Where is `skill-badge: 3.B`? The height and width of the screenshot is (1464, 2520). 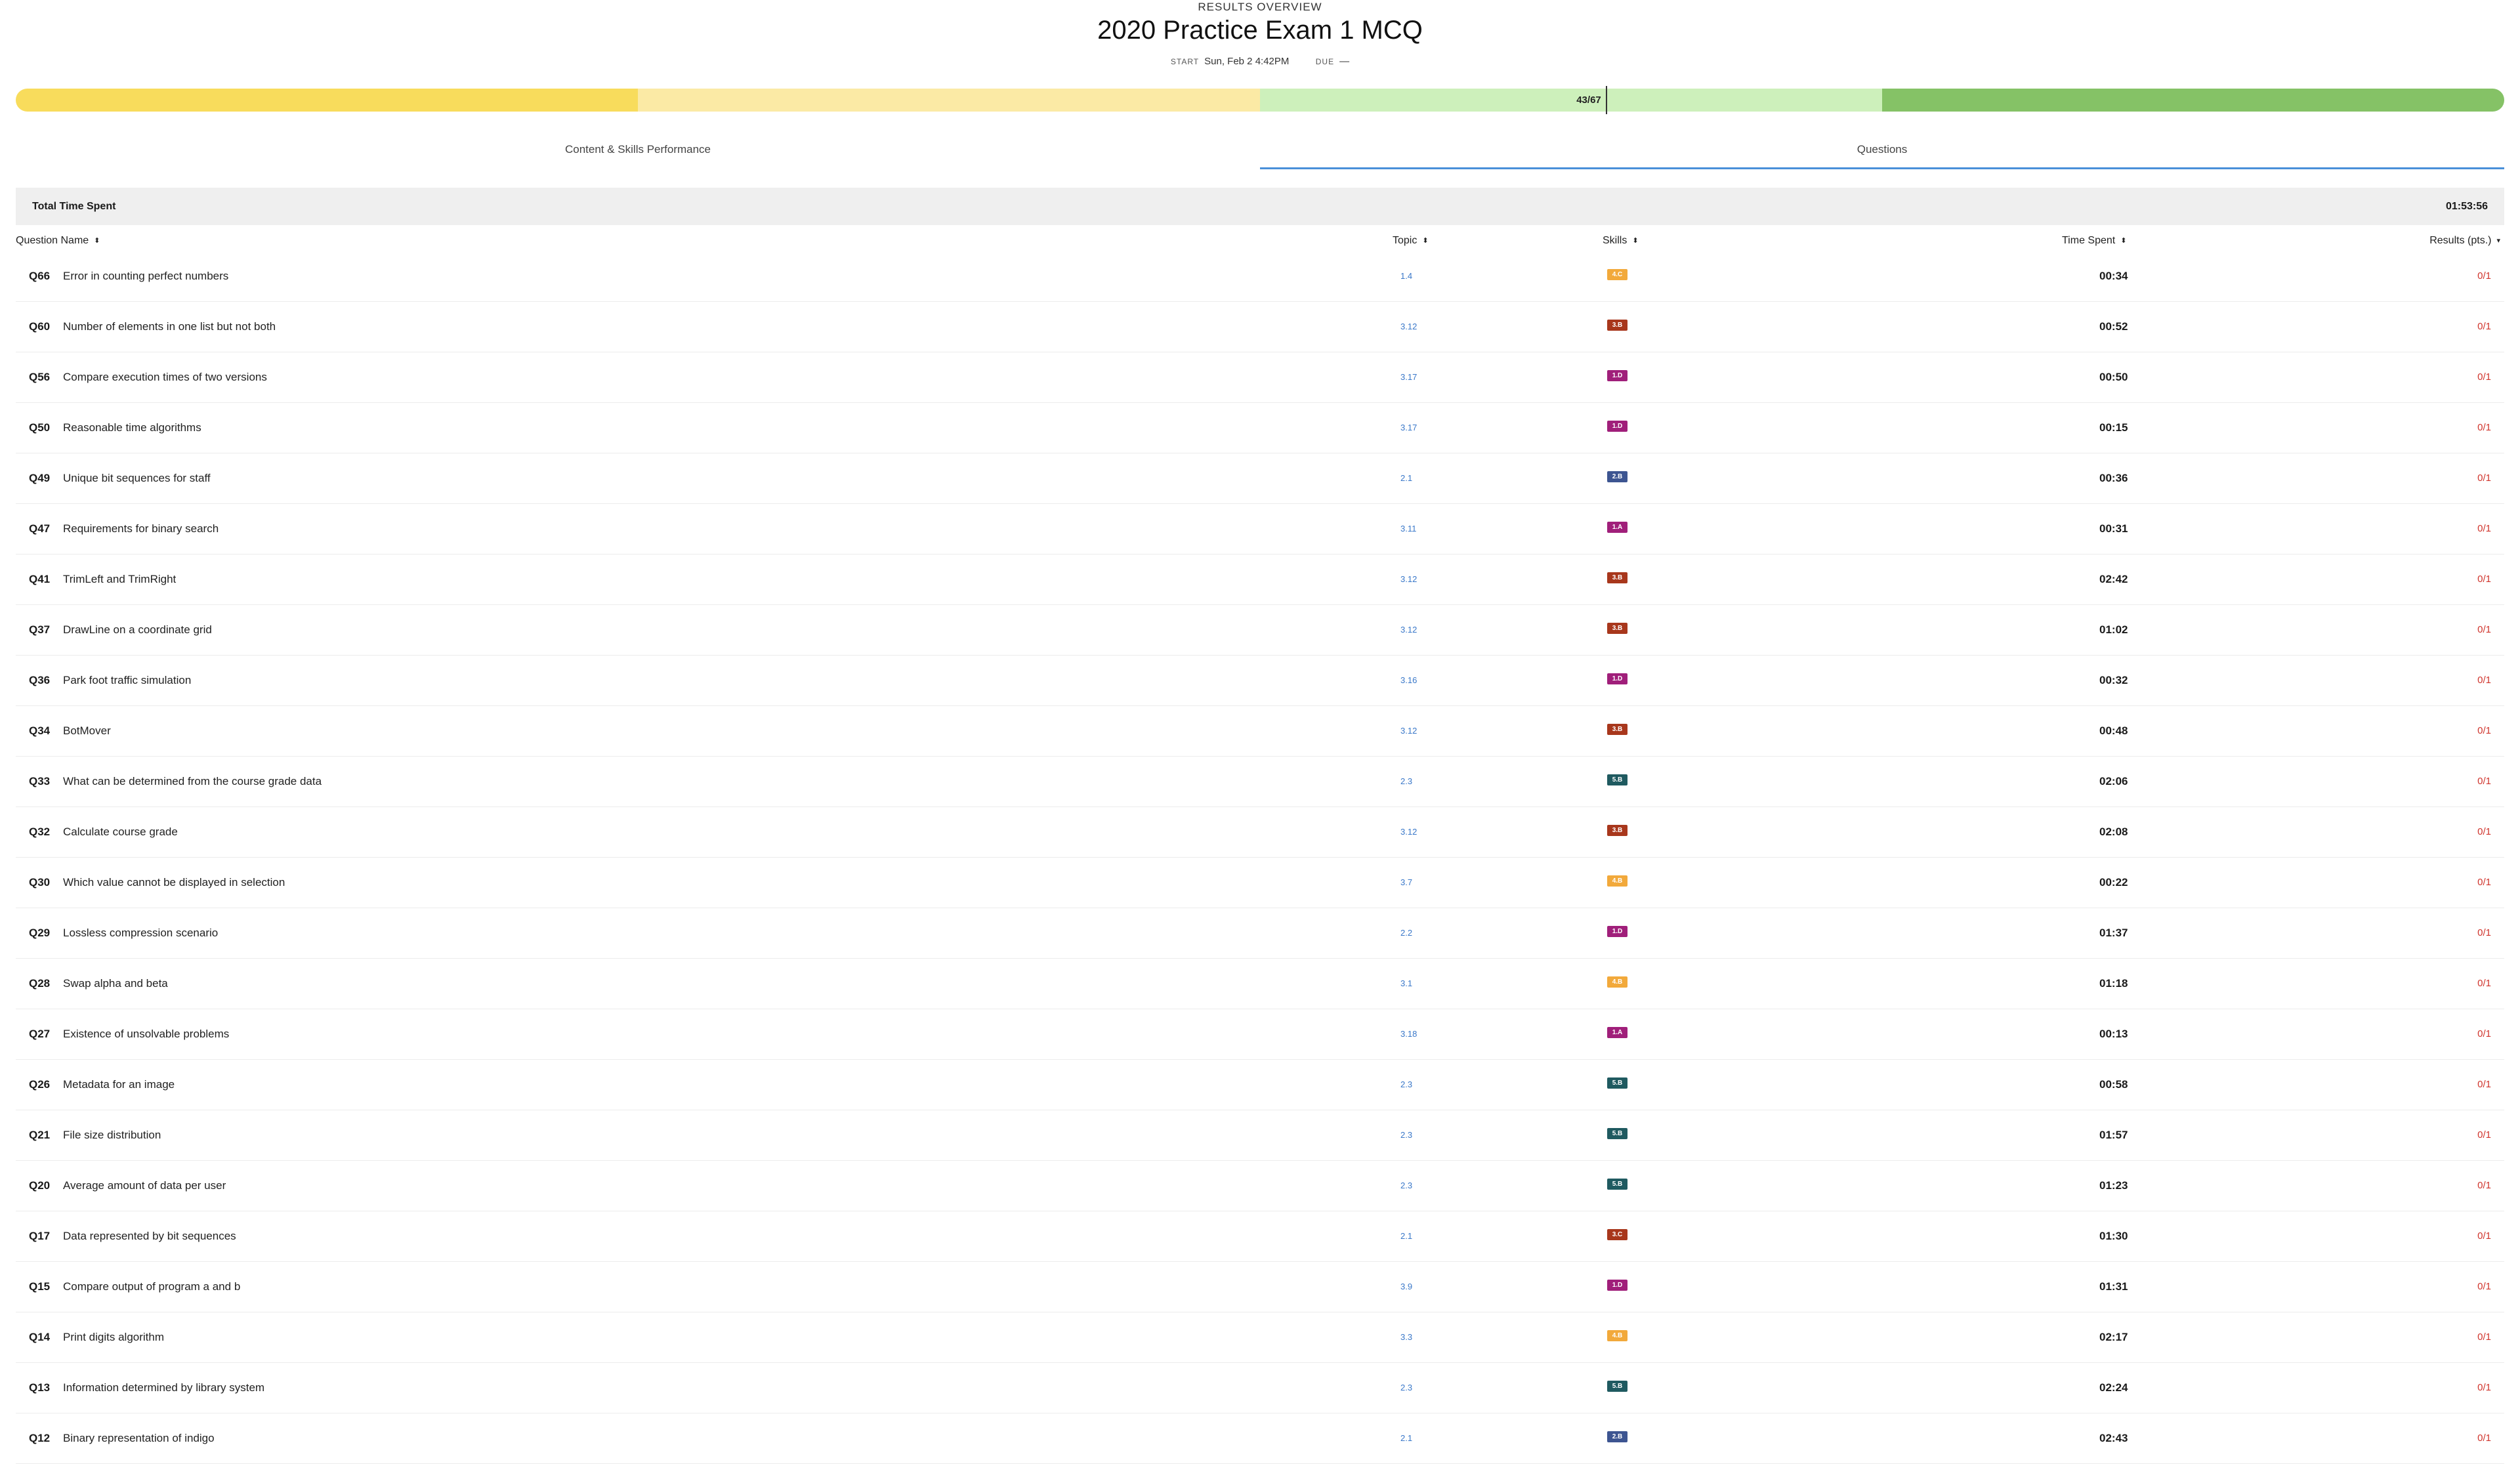
skill-badge: 3.B is located at coordinates (1617, 830).